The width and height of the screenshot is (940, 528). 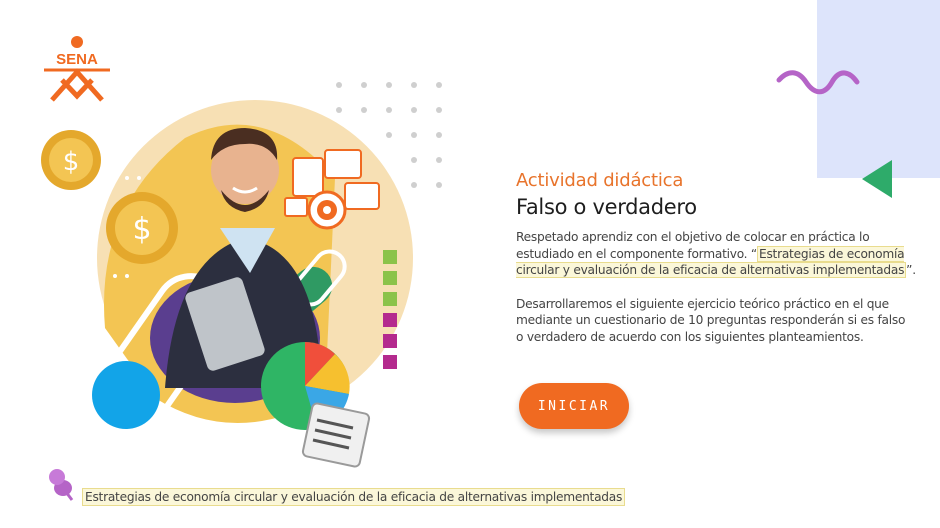 I want to click on sena-logo: SENA, so click(x=77, y=69).